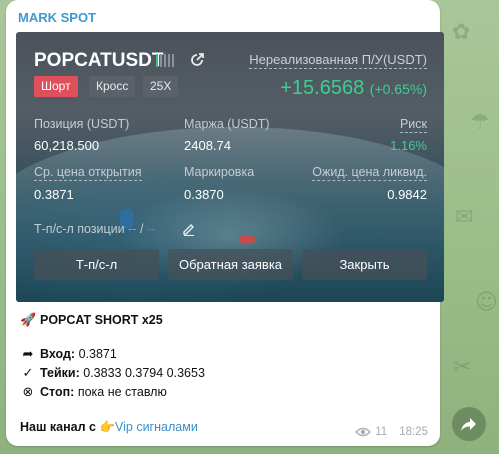  What do you see at coordinates (58, 354) in the screenshot?
I see `entry-line-label: Вход:` at bounding box center [58, 354].